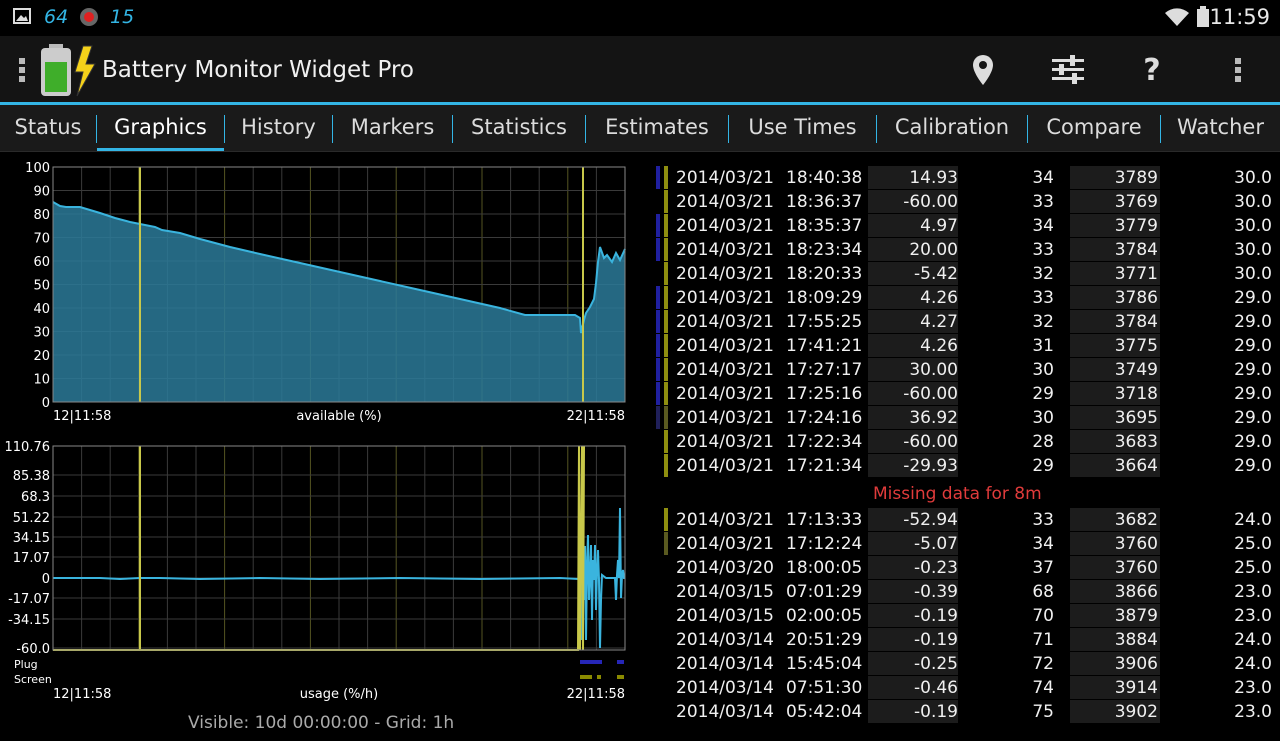  Describe the element at coordinates (1136, 616) in the screenshot. I see `voltage-cell: 3879` at that location.